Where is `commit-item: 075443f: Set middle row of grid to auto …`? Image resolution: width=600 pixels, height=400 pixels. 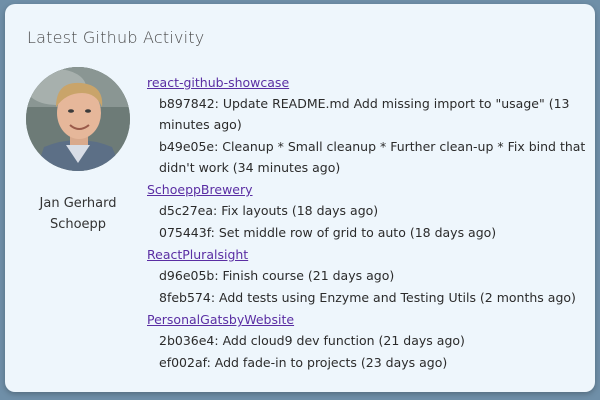
commit-item: 075443f: Set middle row of grid to auto … is located at coordinates (328, 232).